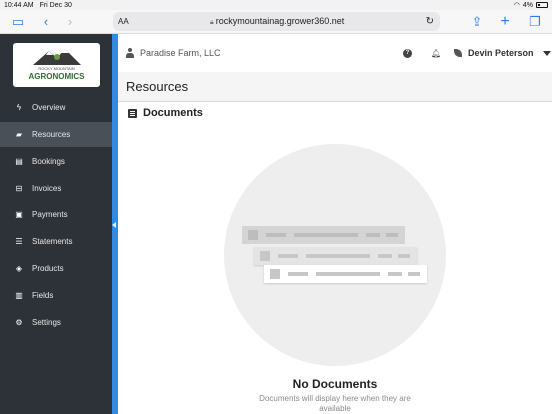  I want to click on address-bar: AA 🔒︎ rockymountainag.grower360.net ↻, so click(276, 21).